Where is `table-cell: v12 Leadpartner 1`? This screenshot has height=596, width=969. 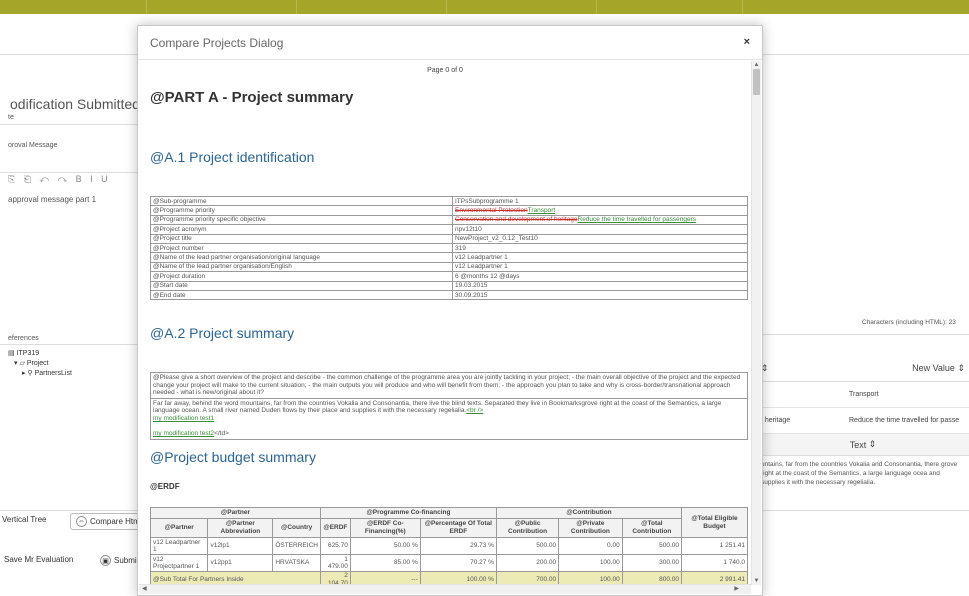 table-cell: v12 Leadpartner 1 is located at coordinates (179, 546).